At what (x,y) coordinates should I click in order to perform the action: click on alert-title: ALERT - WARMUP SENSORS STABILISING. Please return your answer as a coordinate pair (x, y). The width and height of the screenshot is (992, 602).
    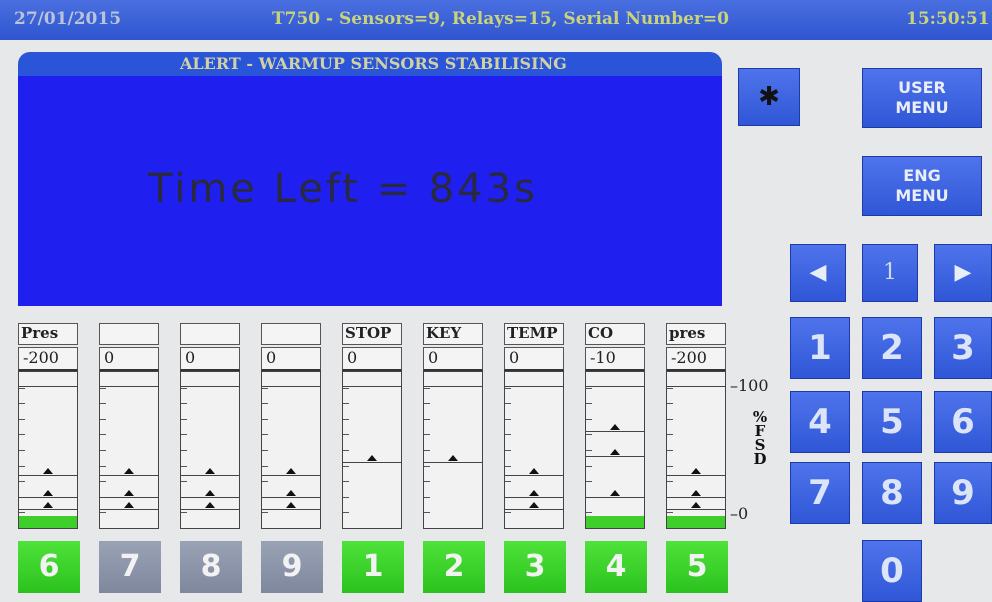
    Looking at the image, I should click on (373, 63).